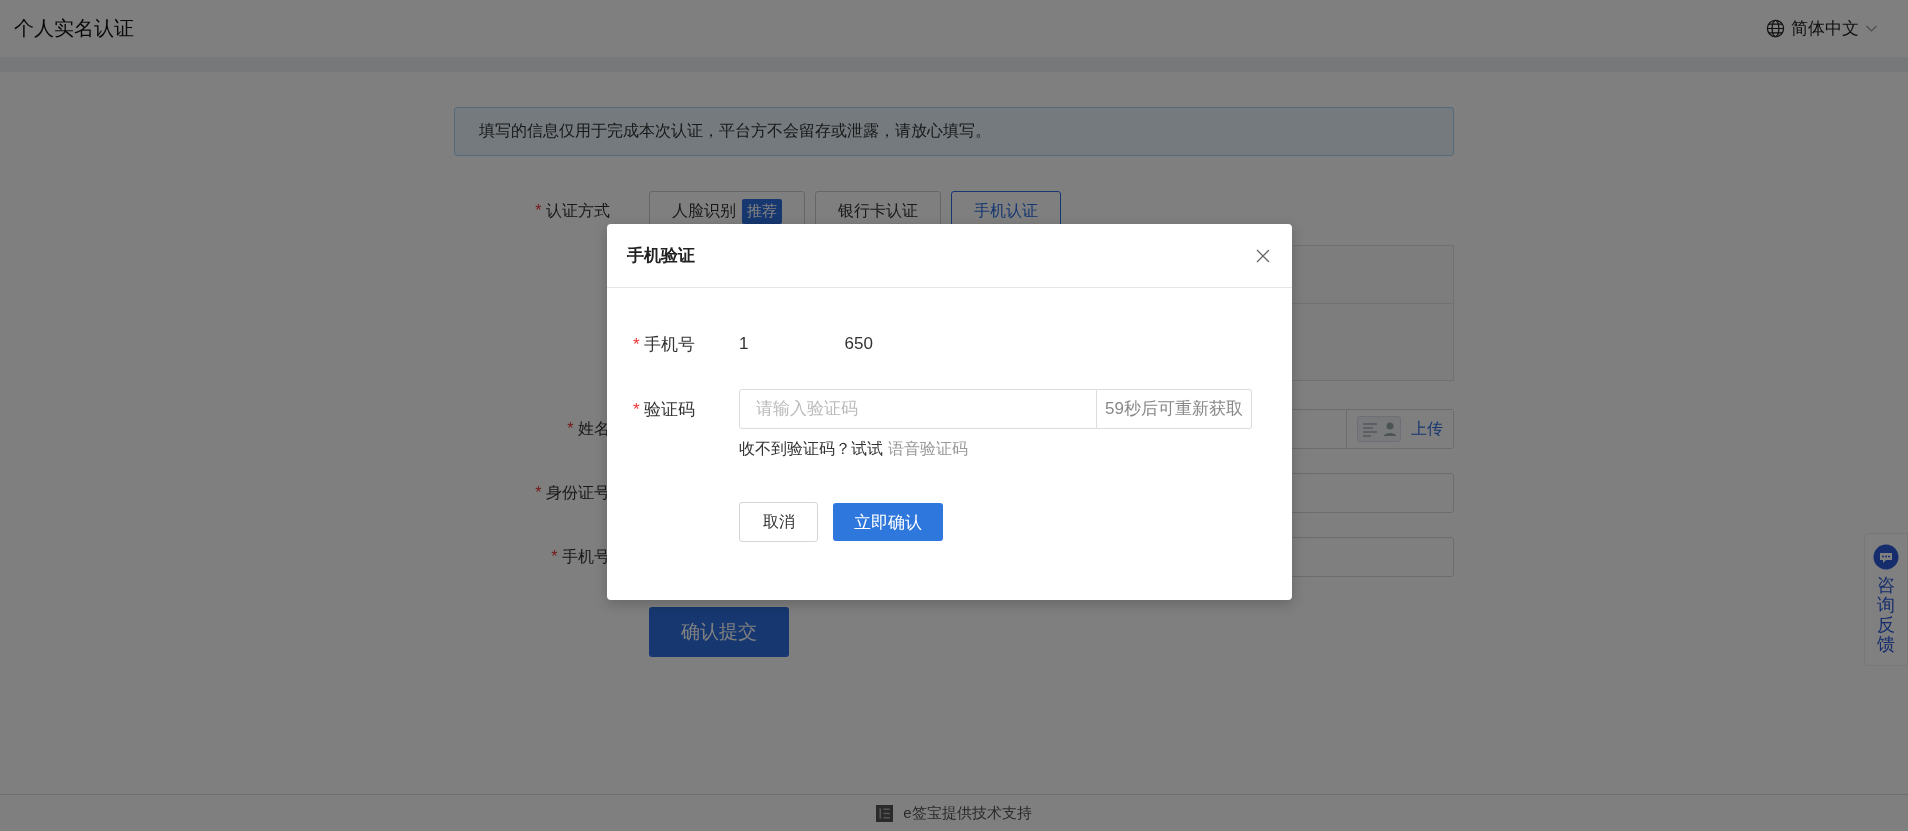 The width and height of the screenshot is (1908, 831). I want to click on page-title: 个人实名认证, so click(74, 28).